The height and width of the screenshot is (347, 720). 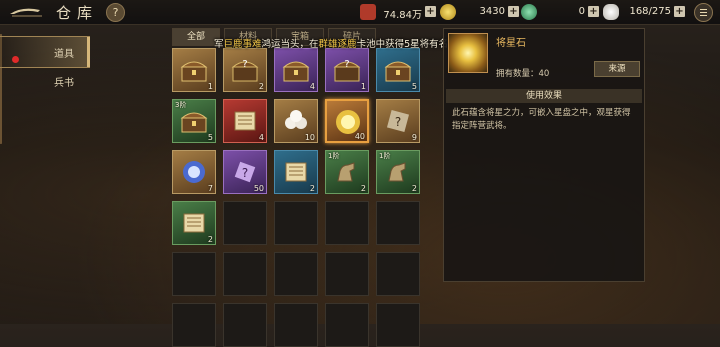 What do you see at coordinates (402, 44) in the screenshot?
I see `ticker-text: 卡池中获得5星将有名` at bounding box center [402, 44].